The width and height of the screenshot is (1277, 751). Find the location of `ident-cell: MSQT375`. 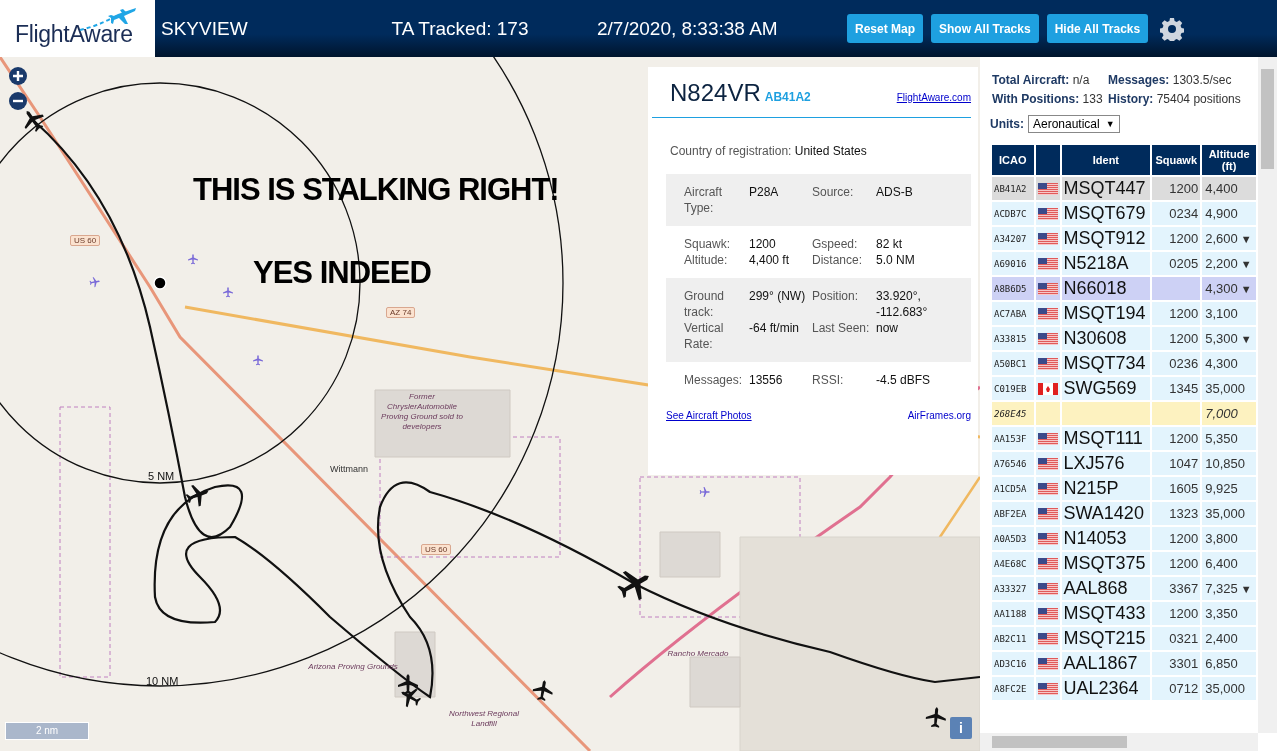

ident-cell: MSQT375 is located at coordinates (1106, 563).